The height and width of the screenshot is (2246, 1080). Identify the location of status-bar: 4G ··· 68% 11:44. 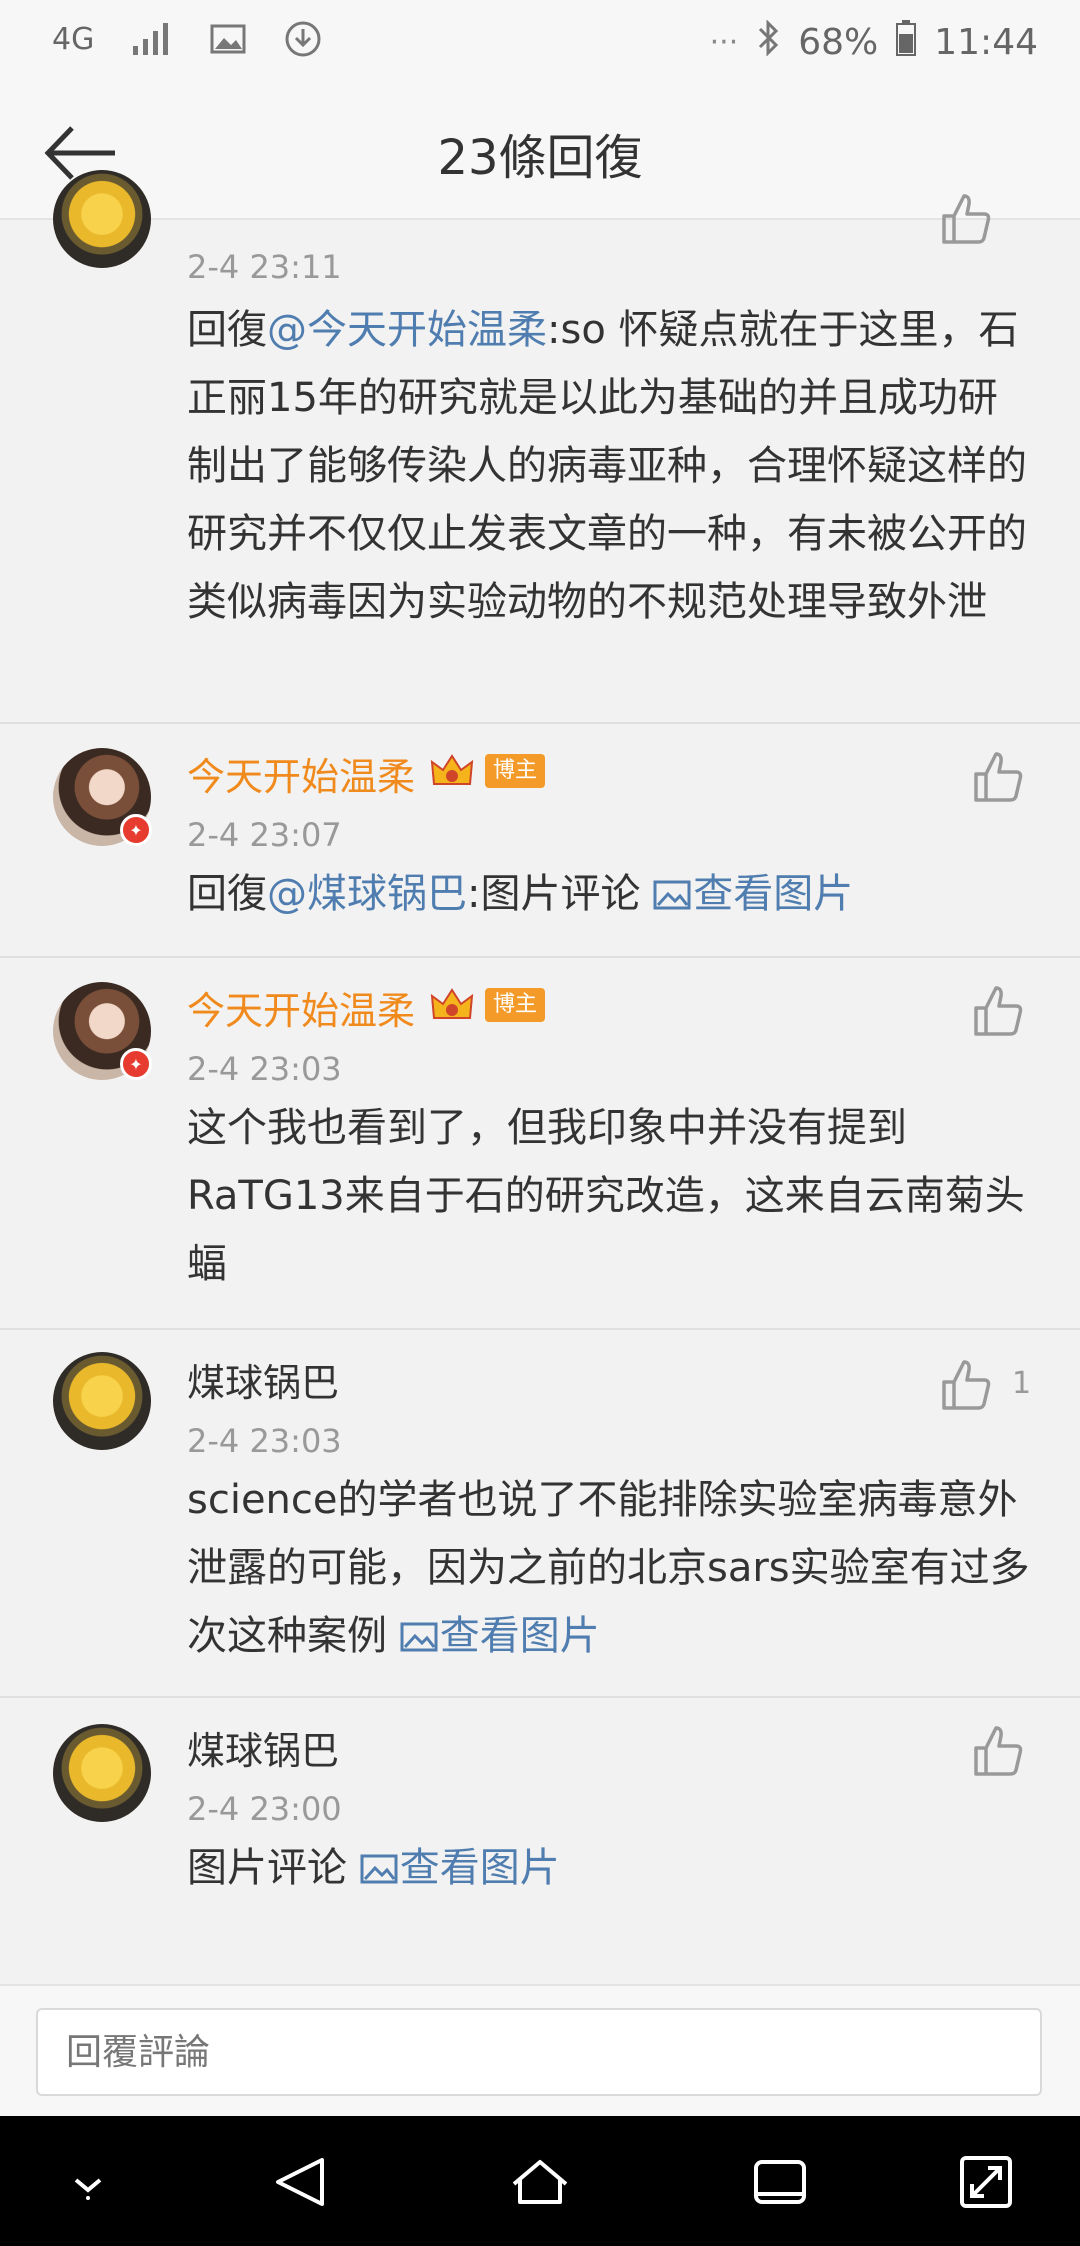
(540, 45).